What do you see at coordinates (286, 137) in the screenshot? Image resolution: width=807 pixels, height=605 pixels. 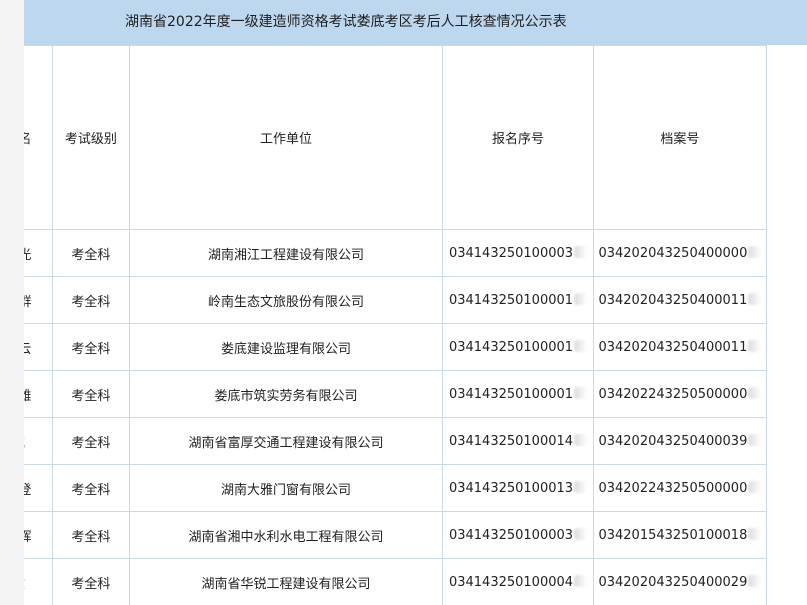 I see `header-unit: 工作单位` at bounding box center [286, 137].